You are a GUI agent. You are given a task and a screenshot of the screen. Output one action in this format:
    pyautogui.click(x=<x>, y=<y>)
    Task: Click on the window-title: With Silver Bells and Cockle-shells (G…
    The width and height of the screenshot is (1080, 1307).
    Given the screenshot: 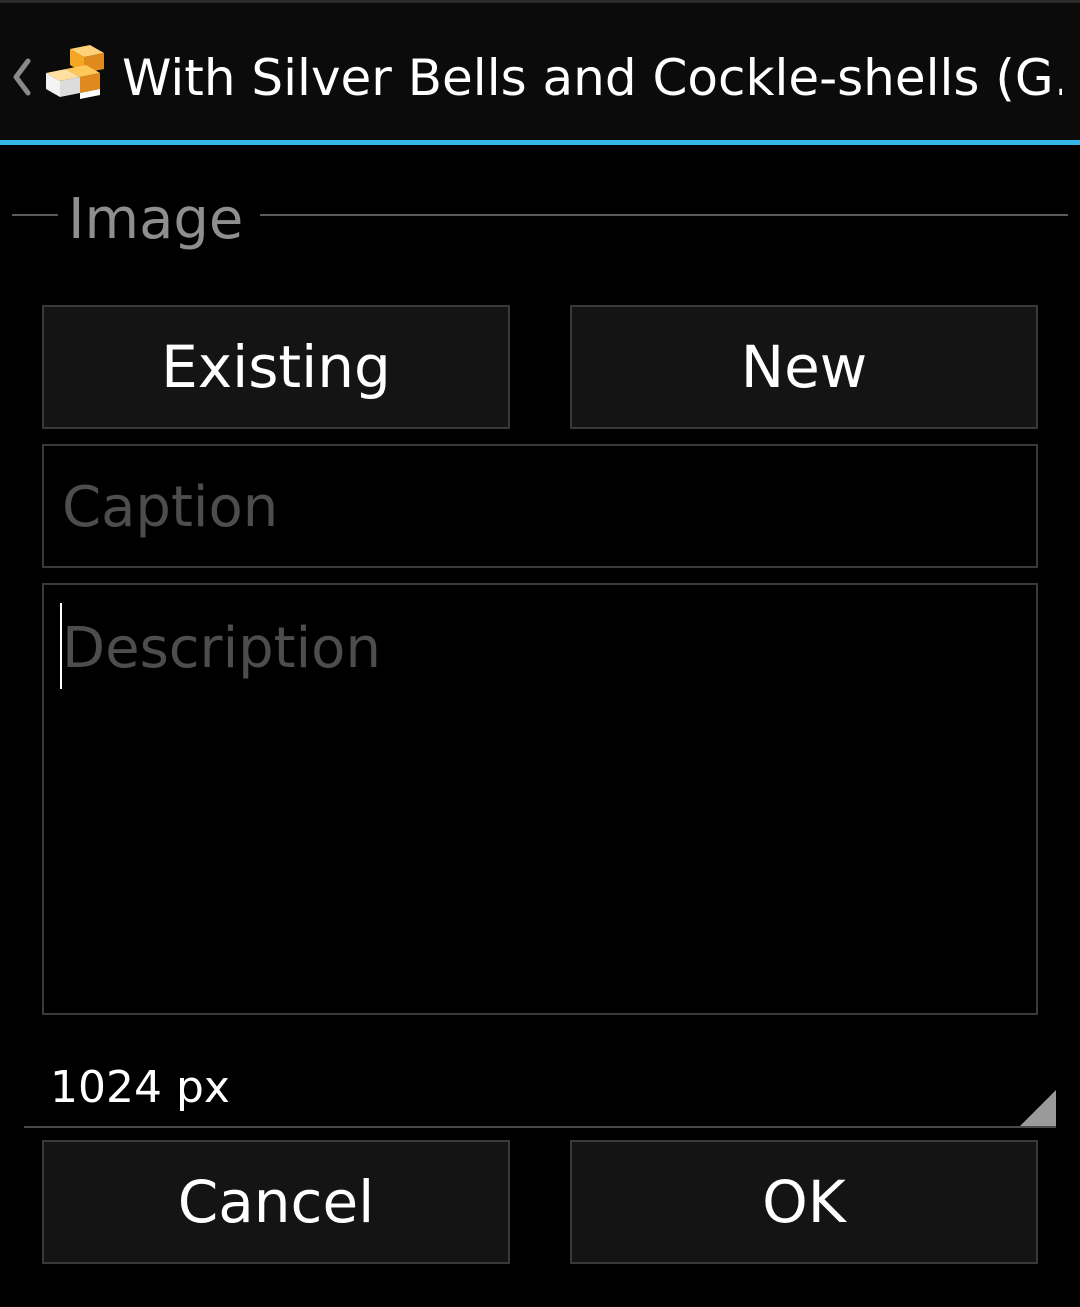 What is the action you would take?
    pyautogui.click(x=592, y=78)
    